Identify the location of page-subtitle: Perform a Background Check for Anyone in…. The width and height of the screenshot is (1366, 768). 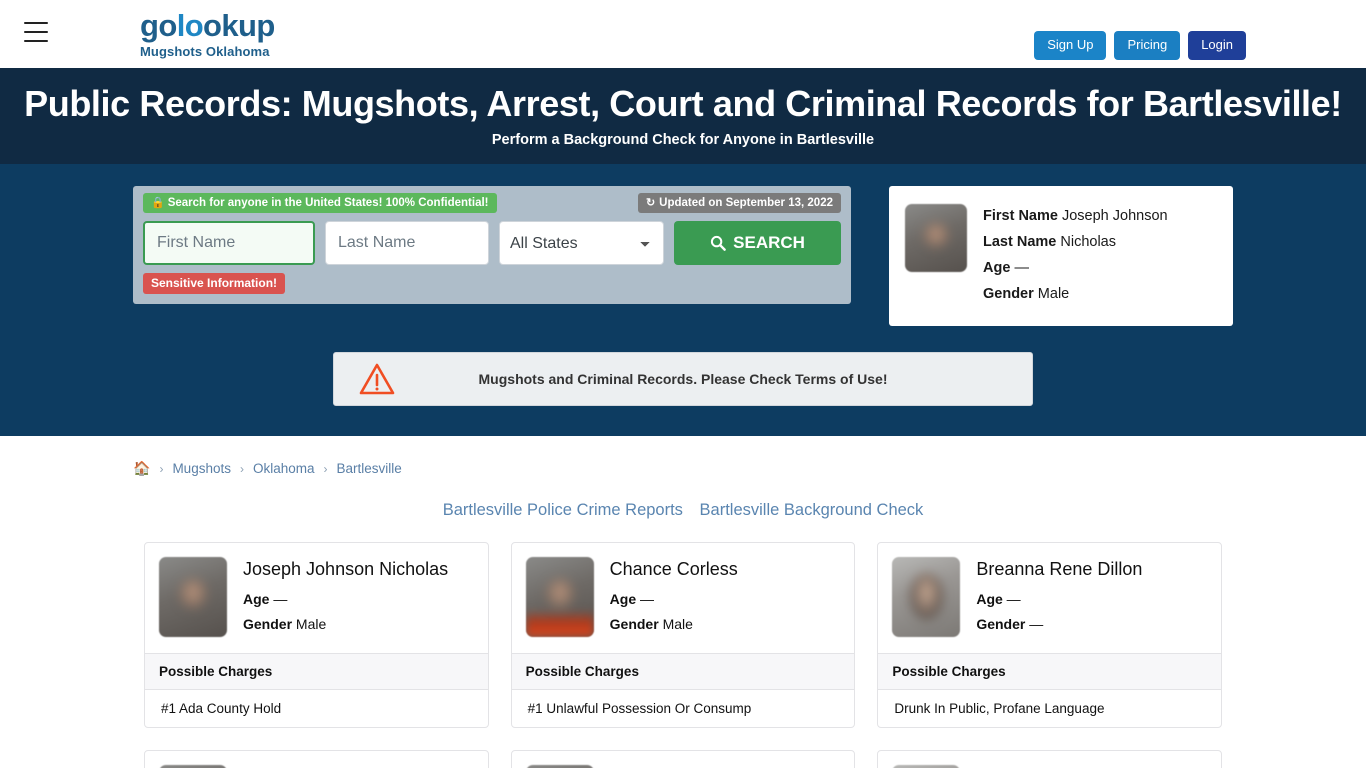
(683, 140).